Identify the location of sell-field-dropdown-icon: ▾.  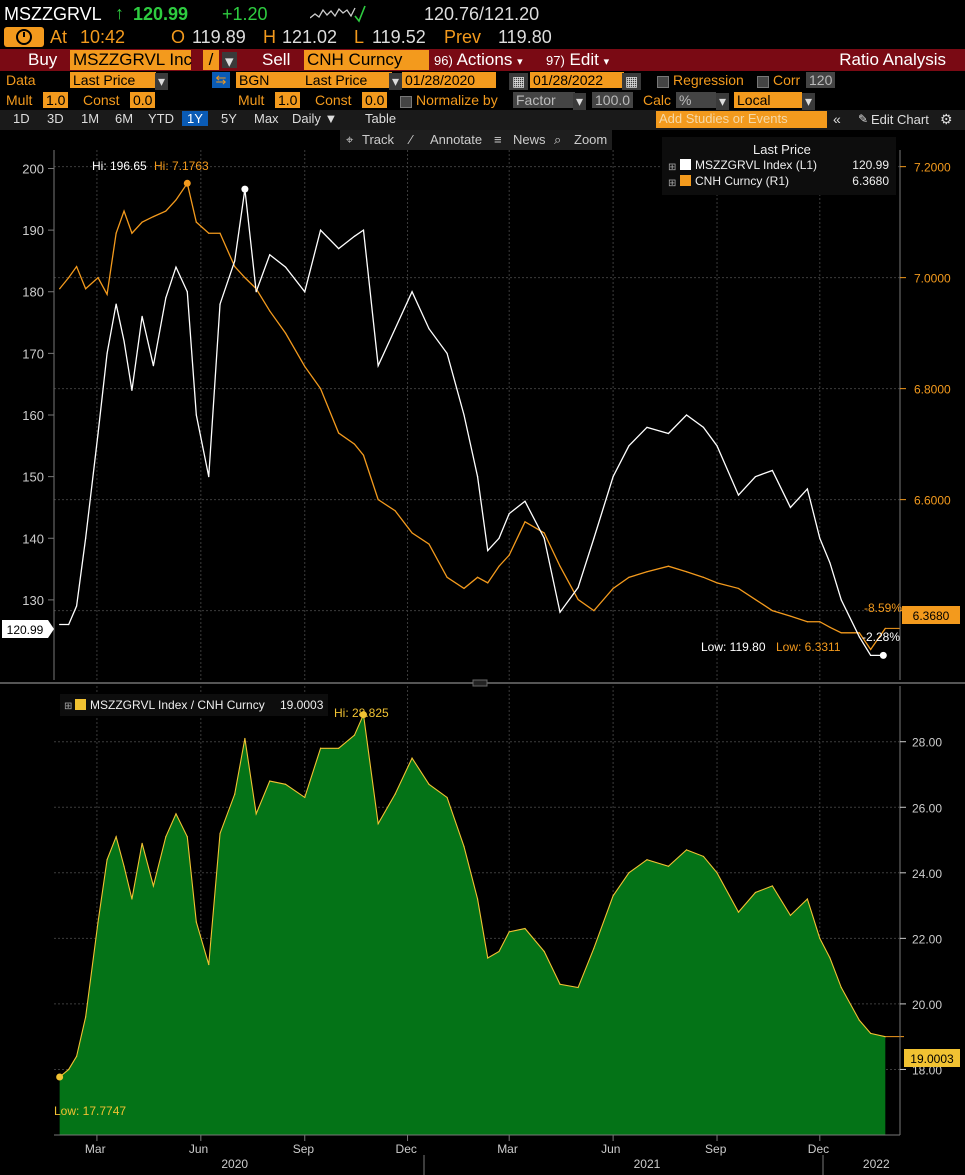
(396, 81).